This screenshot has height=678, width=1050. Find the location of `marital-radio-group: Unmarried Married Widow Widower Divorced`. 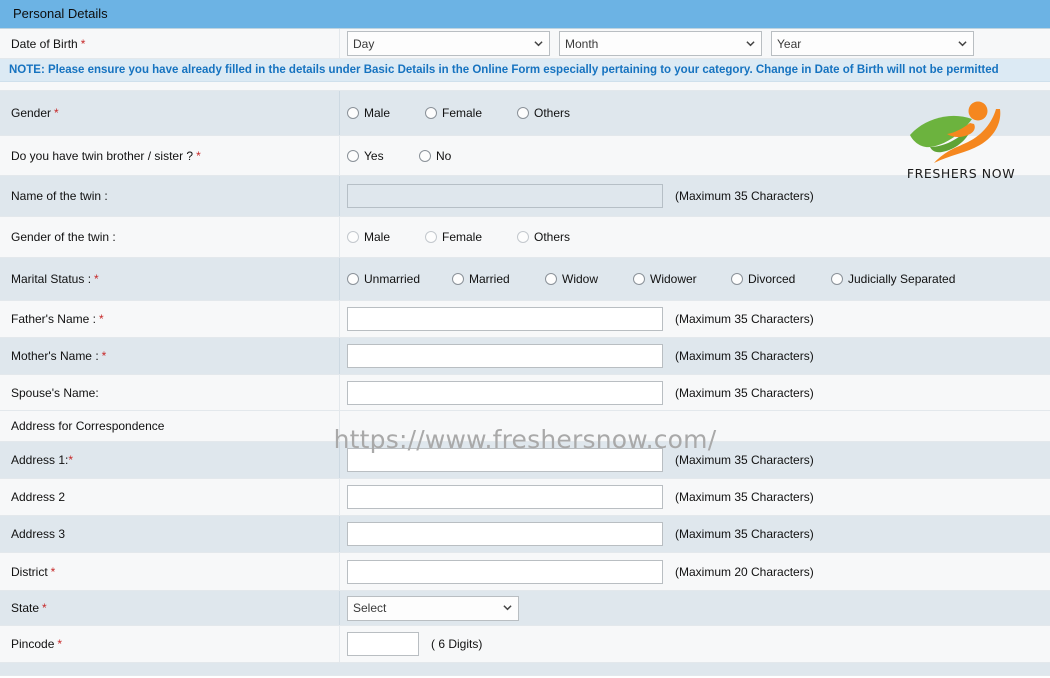

marital-radio-group: Unmarried Married Widow Widower Divorced is located at coordinates (651, 279).